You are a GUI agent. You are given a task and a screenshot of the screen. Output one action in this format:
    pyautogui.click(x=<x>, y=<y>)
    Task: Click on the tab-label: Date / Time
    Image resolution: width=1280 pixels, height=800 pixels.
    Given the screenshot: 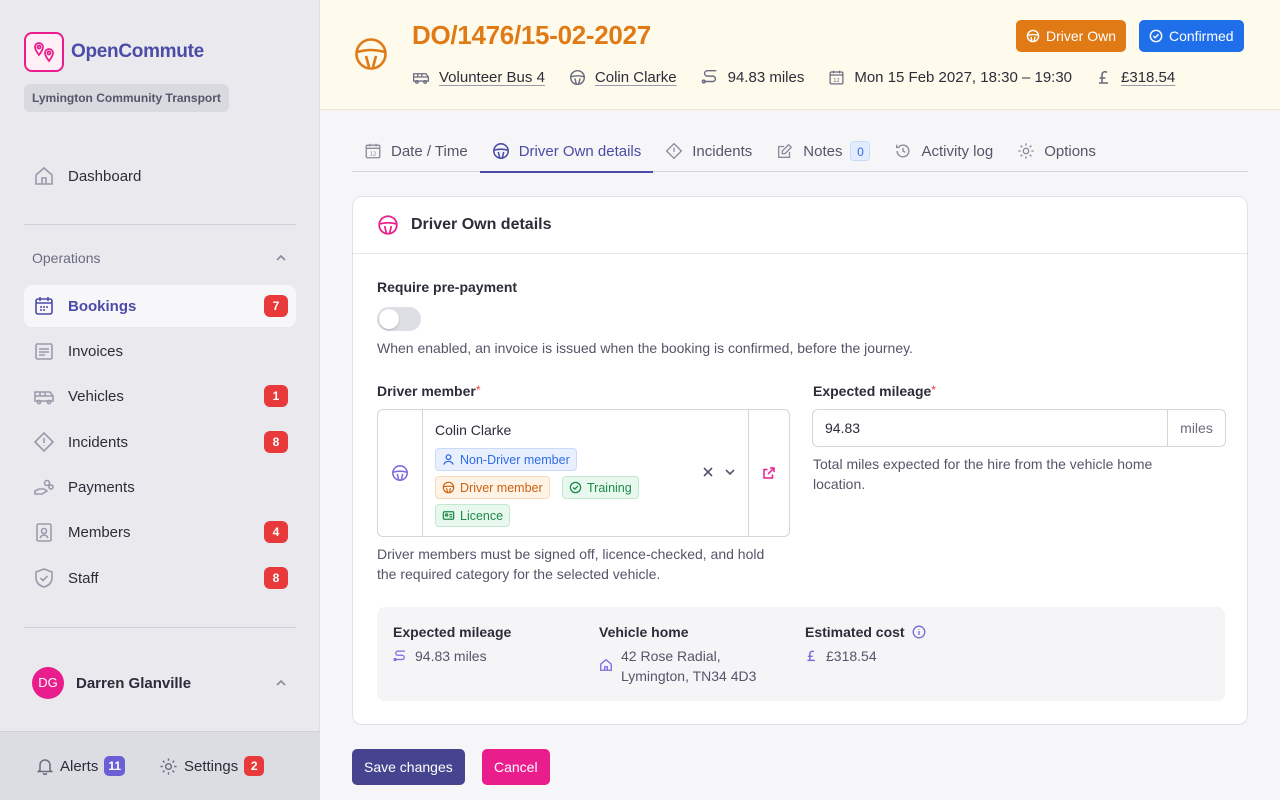 What is the action you would take?
    pyautogui.click(x=429, y=151)
    